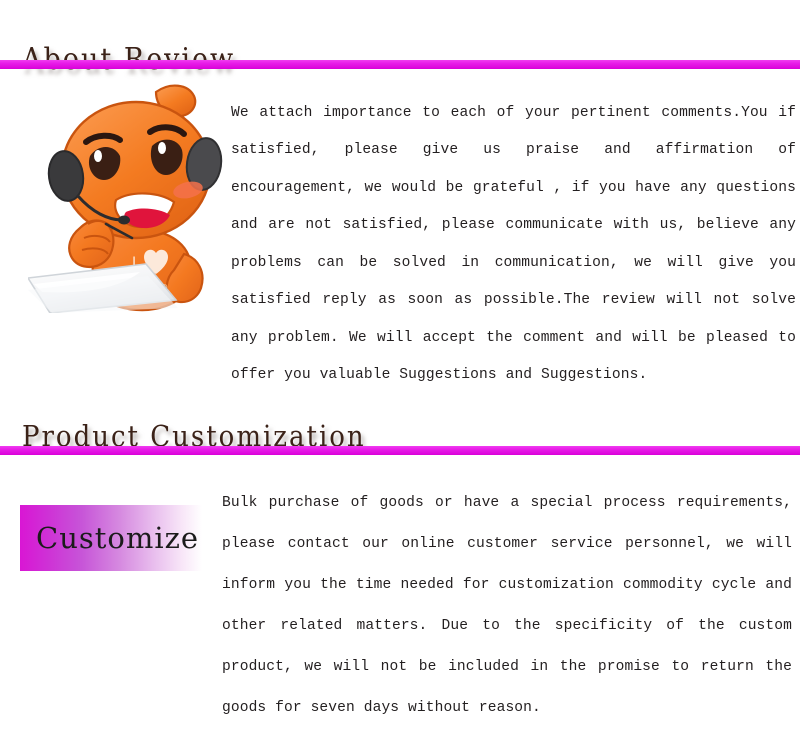  Describe the element at coordinates (400, 64) in the screenshot. I see `section-divider-top` at that location.